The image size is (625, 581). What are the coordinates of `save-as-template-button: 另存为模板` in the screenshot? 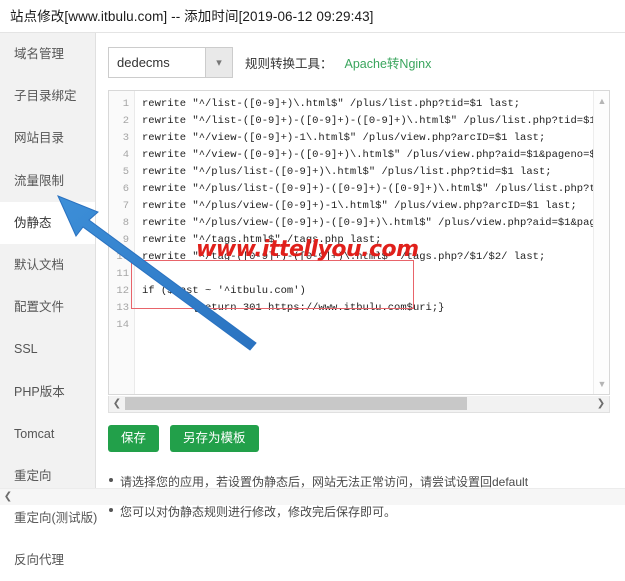 It's located at (214, 438).